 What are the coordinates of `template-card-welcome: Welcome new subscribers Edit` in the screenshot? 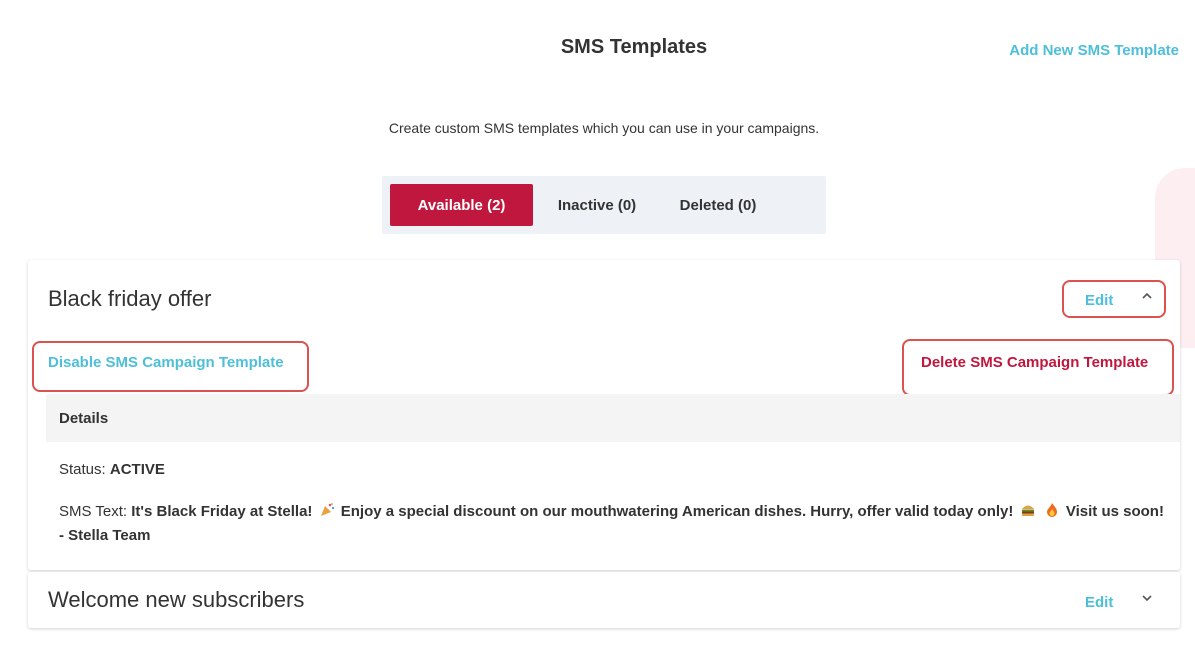 It's located at (604, 600).